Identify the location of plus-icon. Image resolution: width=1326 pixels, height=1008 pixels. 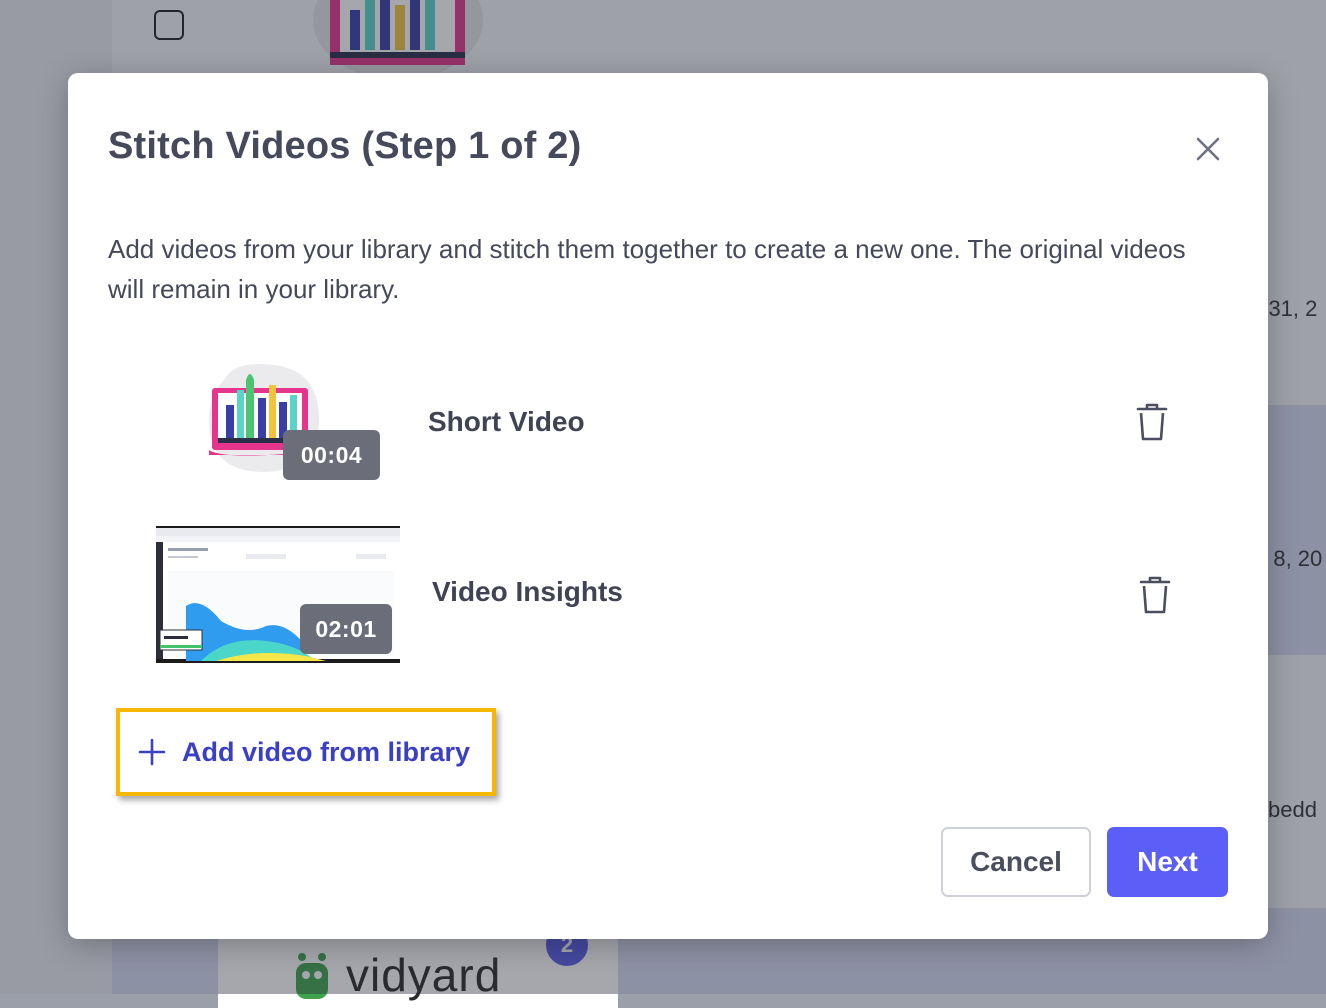
(152, 752).